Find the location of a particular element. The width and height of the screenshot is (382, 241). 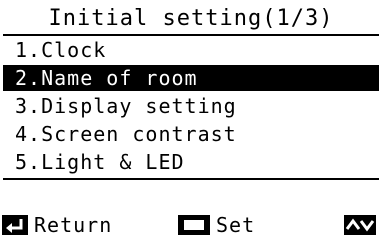

set-button: Set is located at coordinates (216, 225).